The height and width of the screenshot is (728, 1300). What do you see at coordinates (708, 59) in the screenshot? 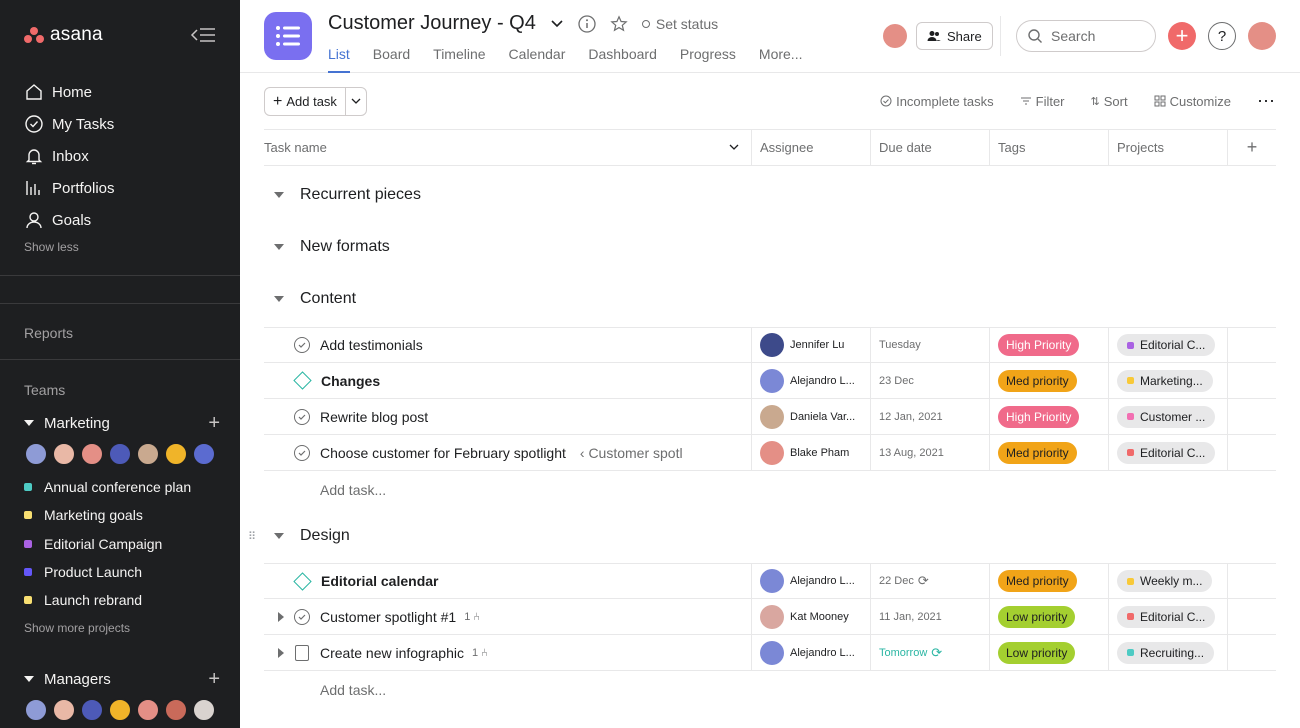
I see `tab-progress: Progress` at bounding box center [708, 59].